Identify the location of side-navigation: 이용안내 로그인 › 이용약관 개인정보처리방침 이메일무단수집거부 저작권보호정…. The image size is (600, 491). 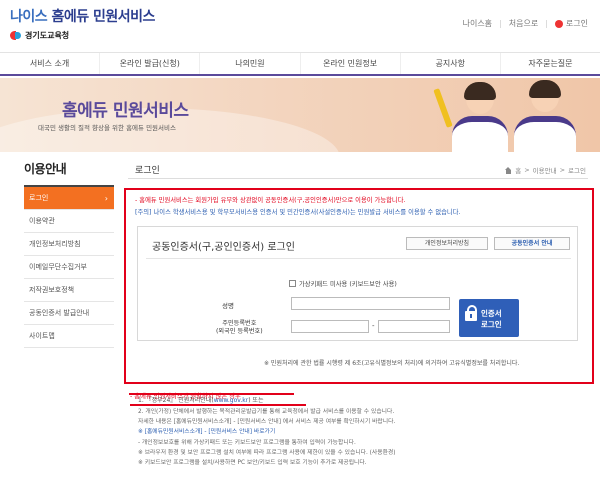
(69, 254).